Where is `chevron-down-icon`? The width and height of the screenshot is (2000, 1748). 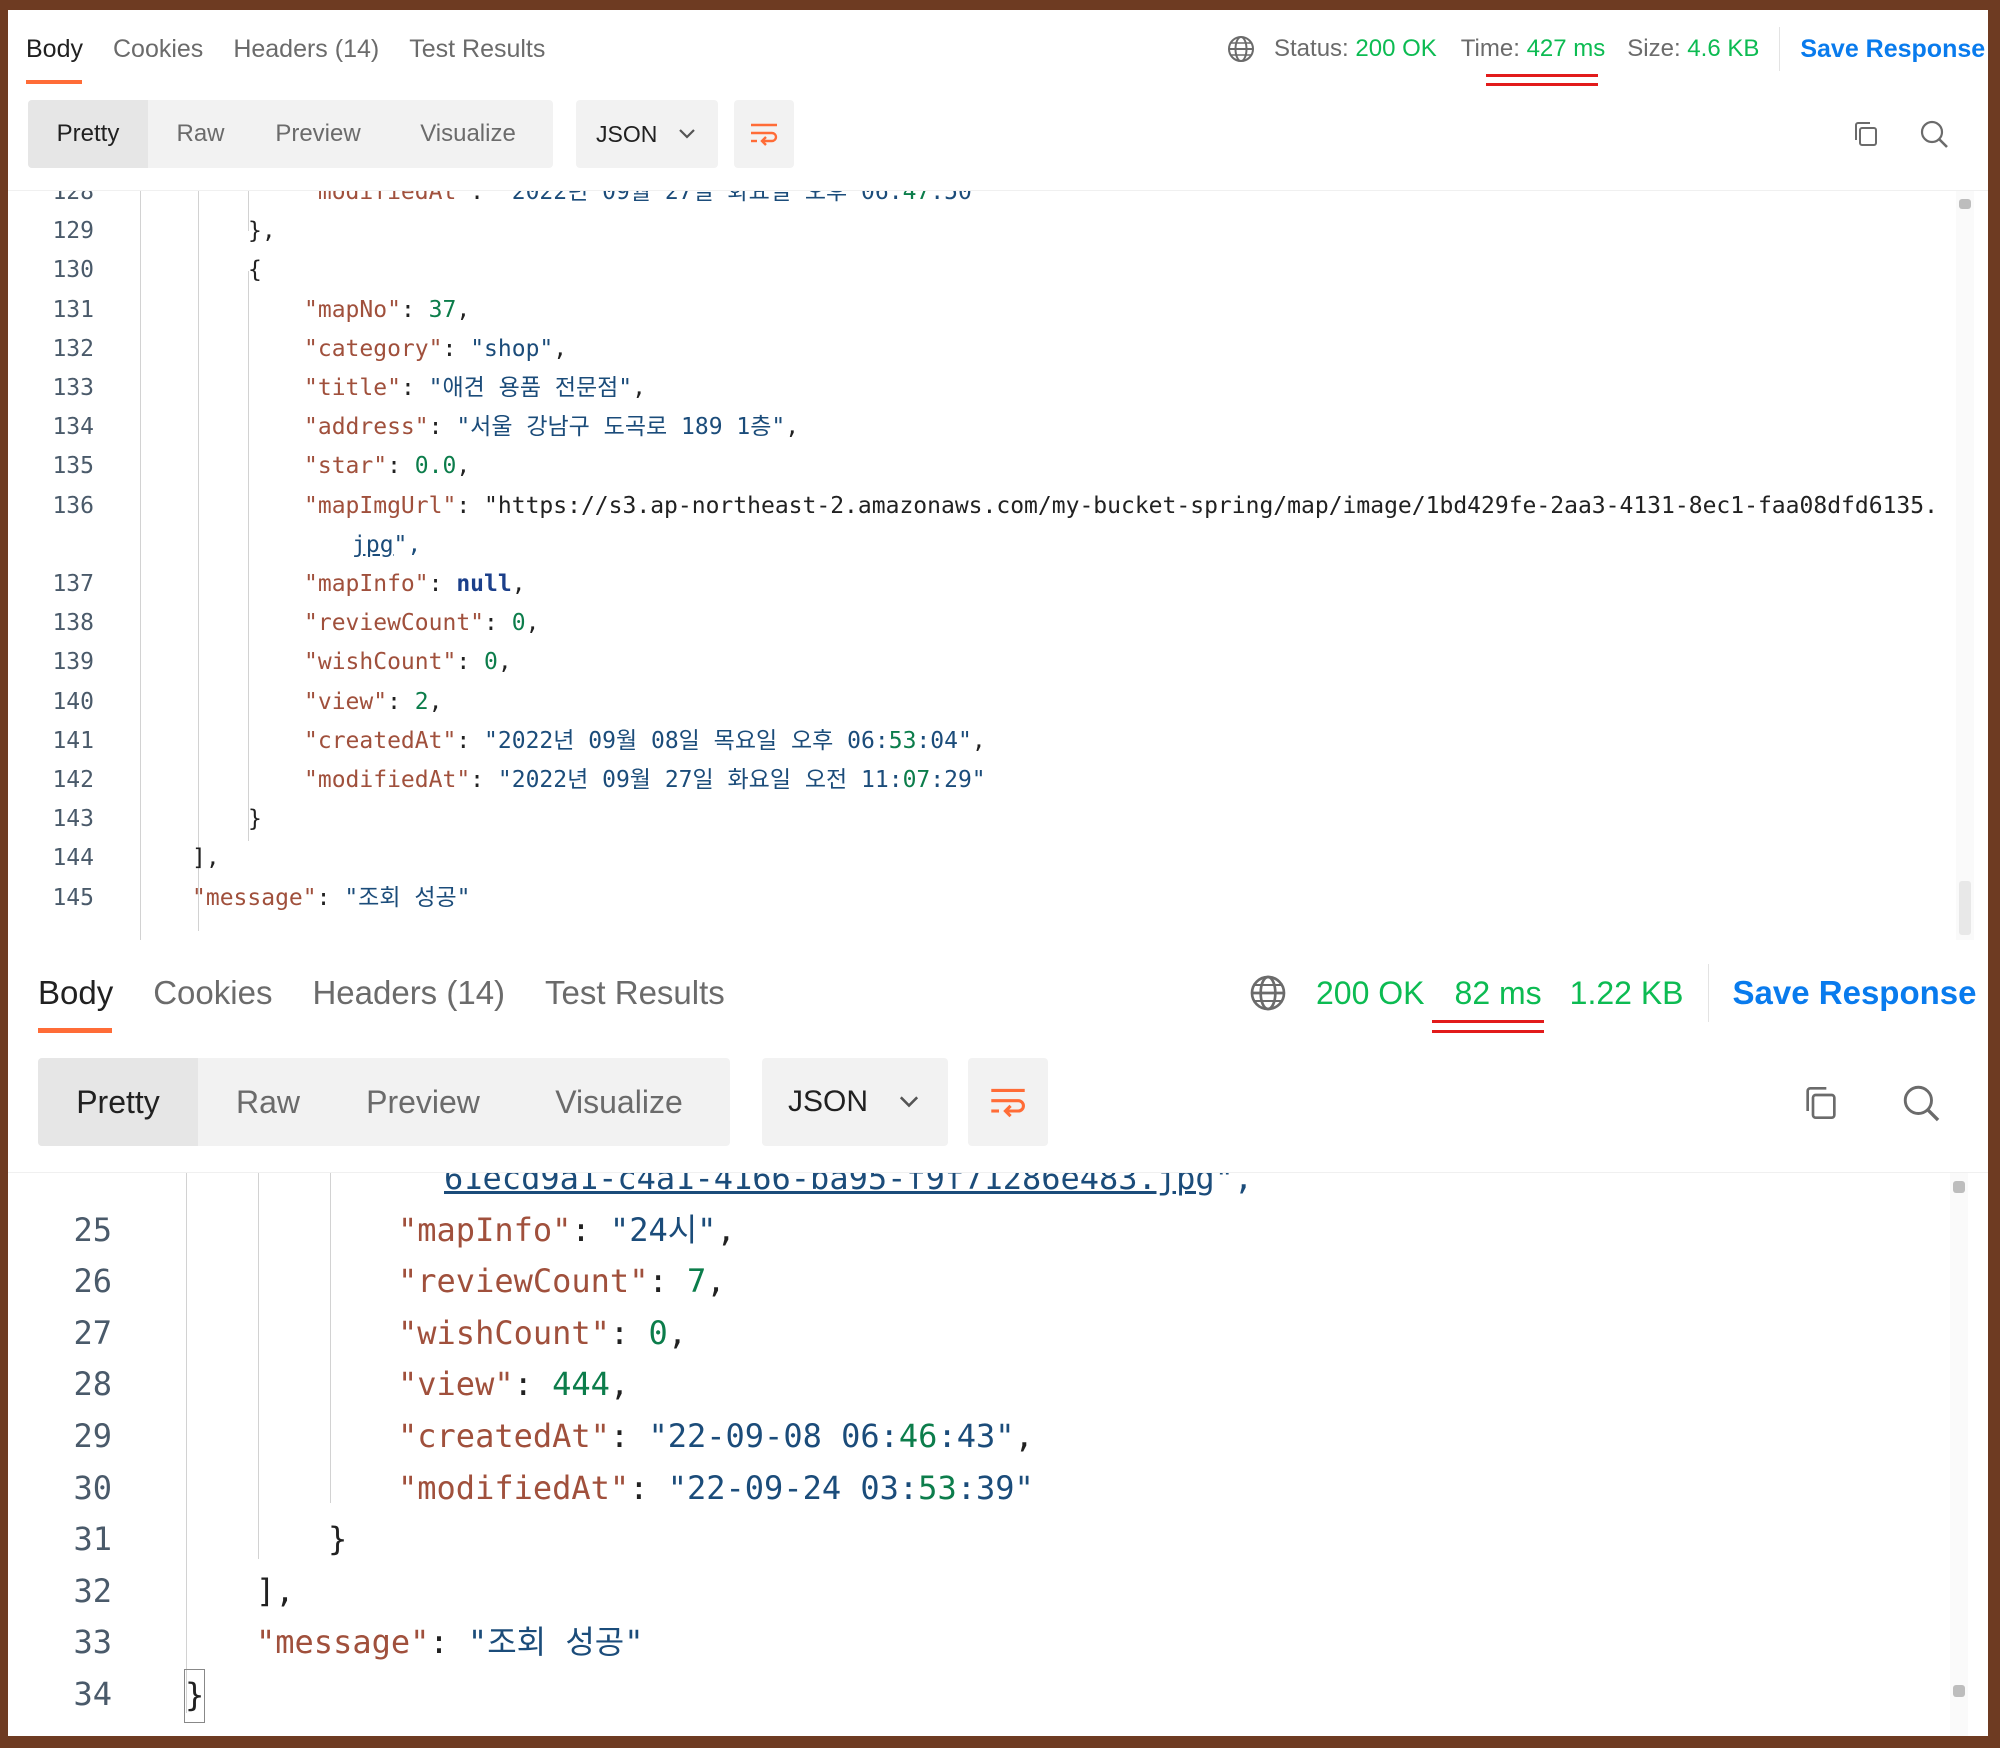
chevron-down-icon is located at coordinates (909, 1102).